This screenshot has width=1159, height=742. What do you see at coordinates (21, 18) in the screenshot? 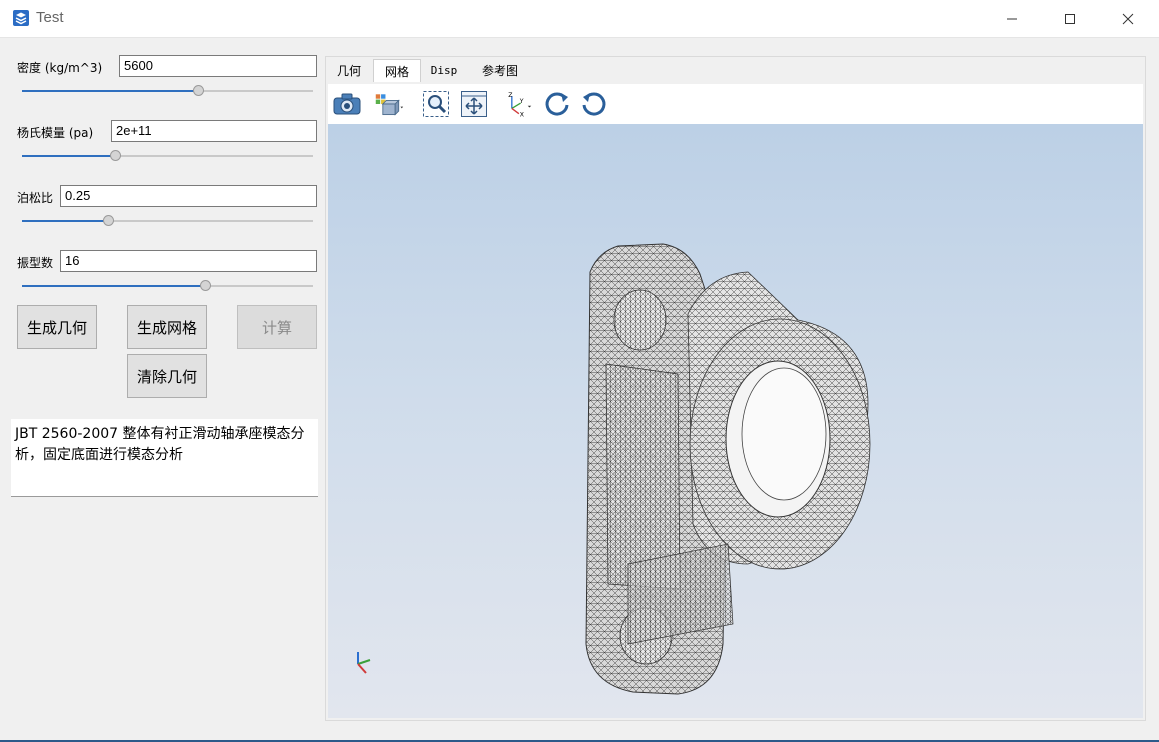
I see `app-icon` at bounding box center [21, 18].